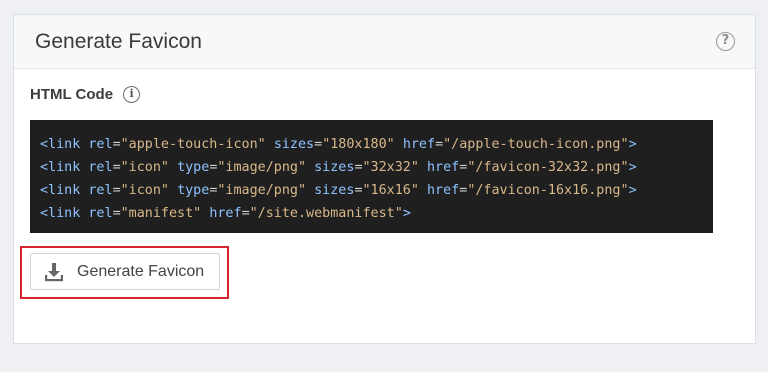  I want to click on code-token-val: "180x180", so click(358, 144).